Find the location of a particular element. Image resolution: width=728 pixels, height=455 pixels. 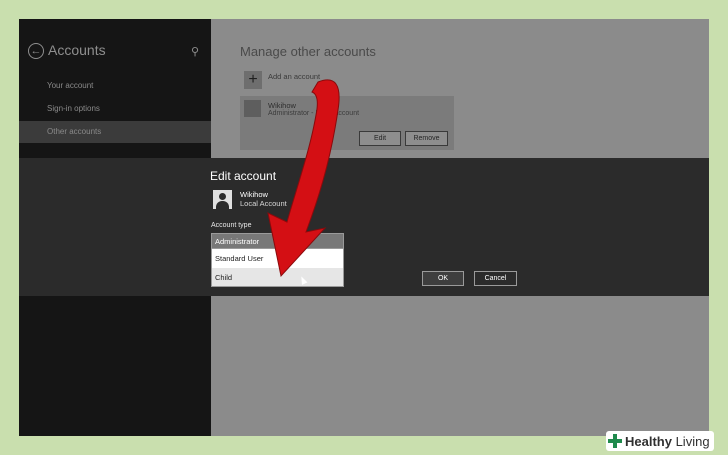

healthy-living-watermark: Healthy Living is located at coordinates (660, 441).